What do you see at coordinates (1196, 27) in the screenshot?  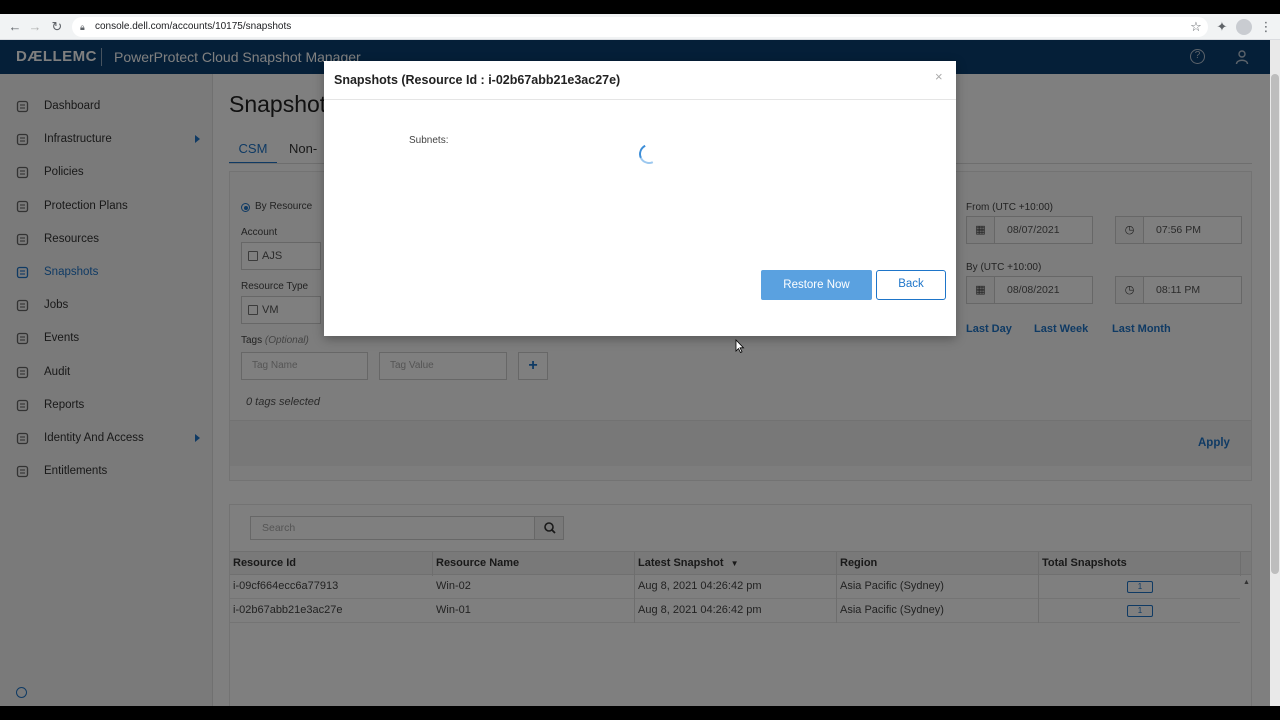 I see `bookmark-star-icon: ☆` at bounding box center [1196, 27].